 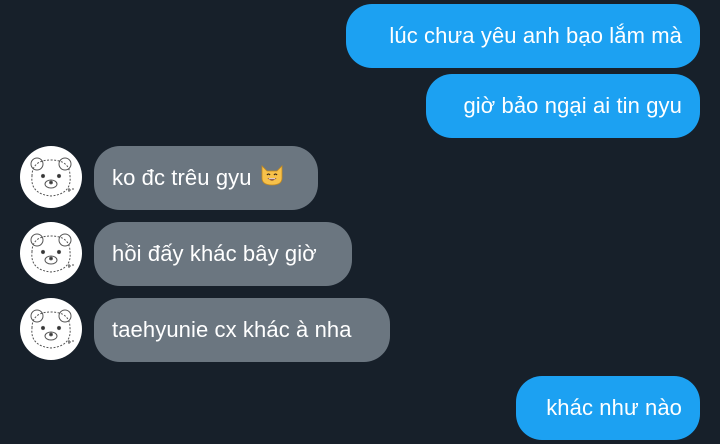 What do you see at coordinates (182, 177) in the screenshot?
I see `message-text: ko đc trêu gyu` at bounding box center [182, 177].